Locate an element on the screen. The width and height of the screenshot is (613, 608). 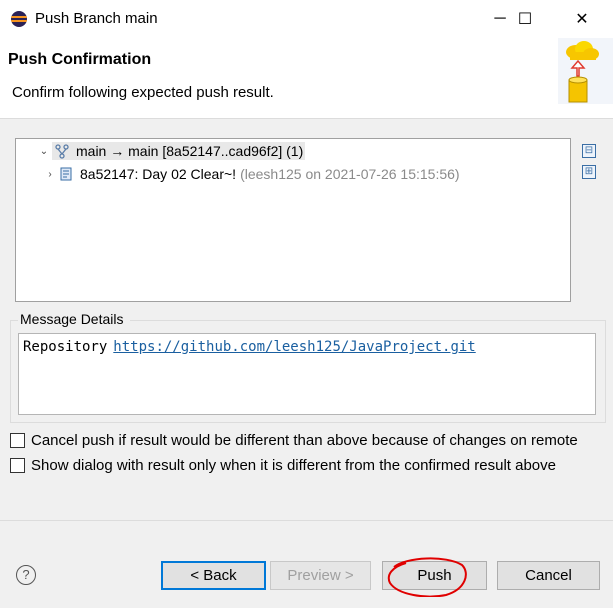
cancel-if-different-checkbox is located at coordinates (17, 440).